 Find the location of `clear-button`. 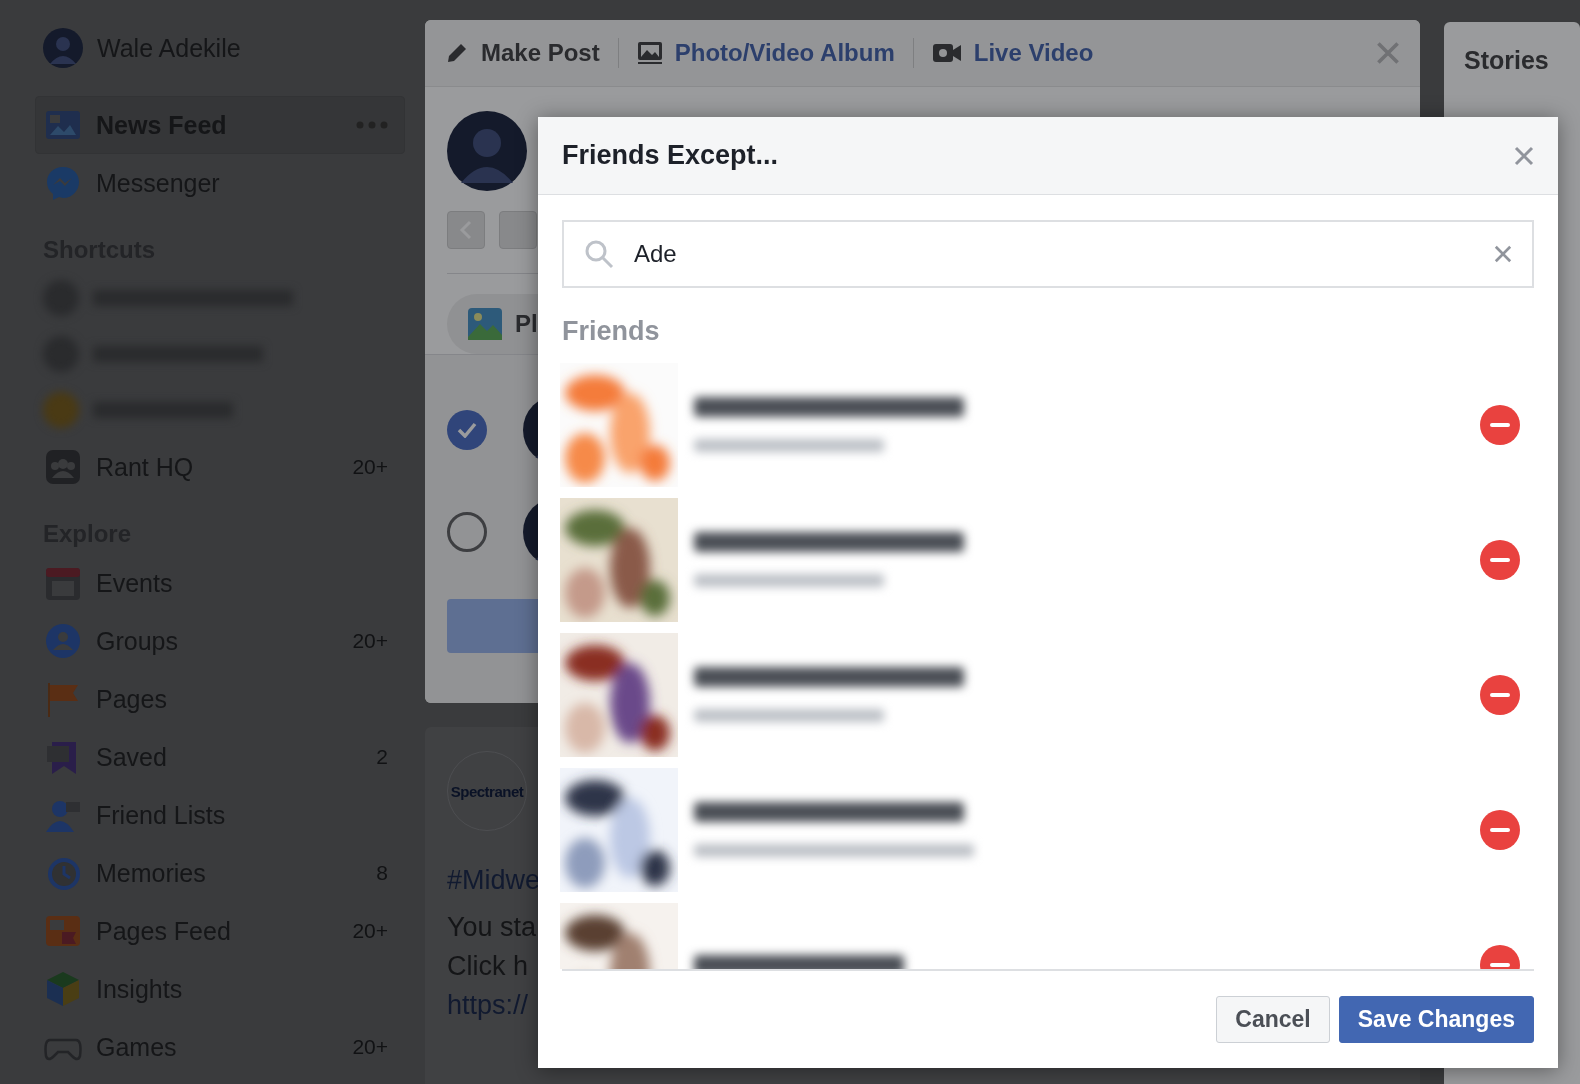

clear-button is located at coordinates (1503, 254).